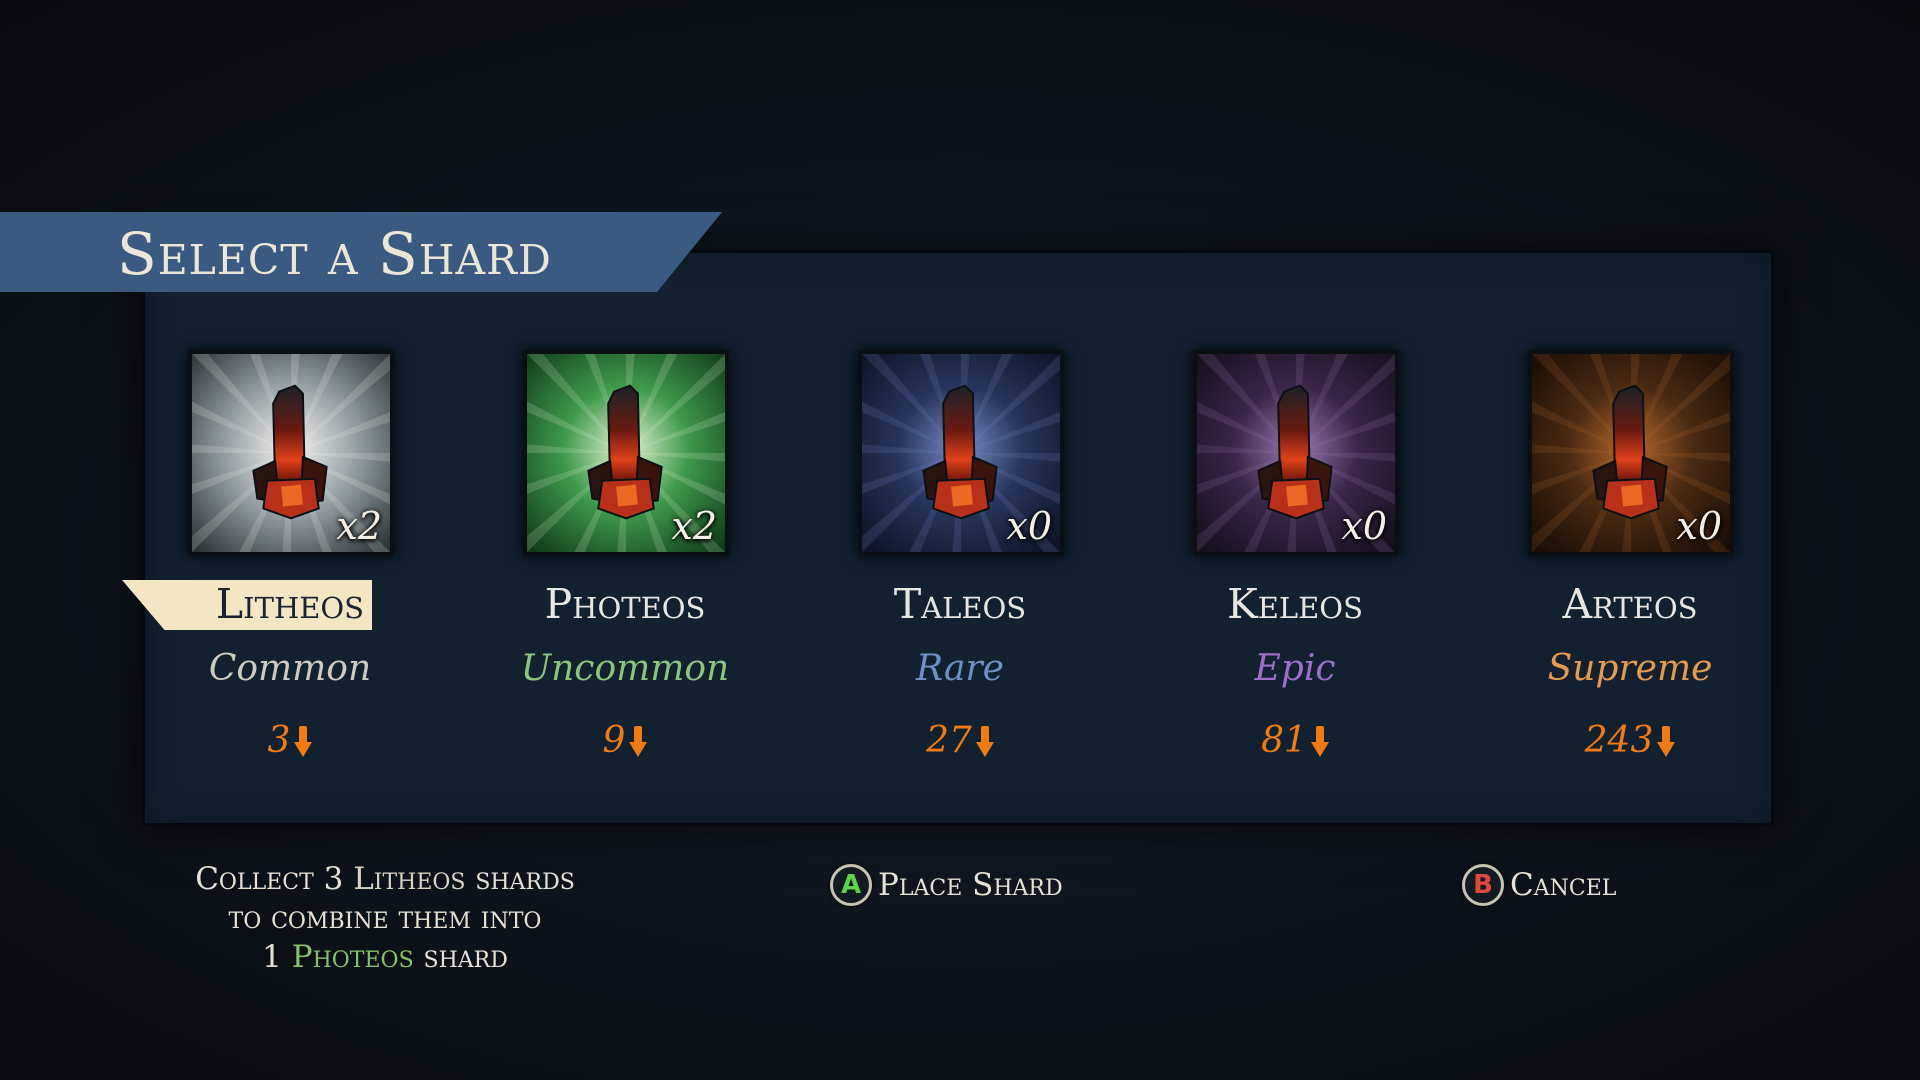 The image size is (1920, 1080). I want to click on shard-rarity: Epic, so click(1295, 668).